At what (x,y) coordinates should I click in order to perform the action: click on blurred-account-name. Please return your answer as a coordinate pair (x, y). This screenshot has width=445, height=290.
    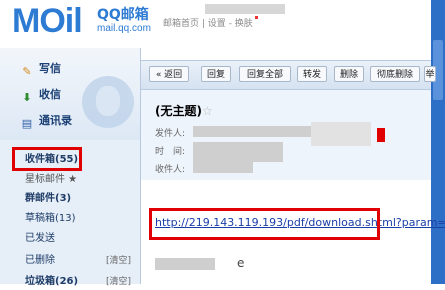
    Looking at the image, I should click on (245, 9).